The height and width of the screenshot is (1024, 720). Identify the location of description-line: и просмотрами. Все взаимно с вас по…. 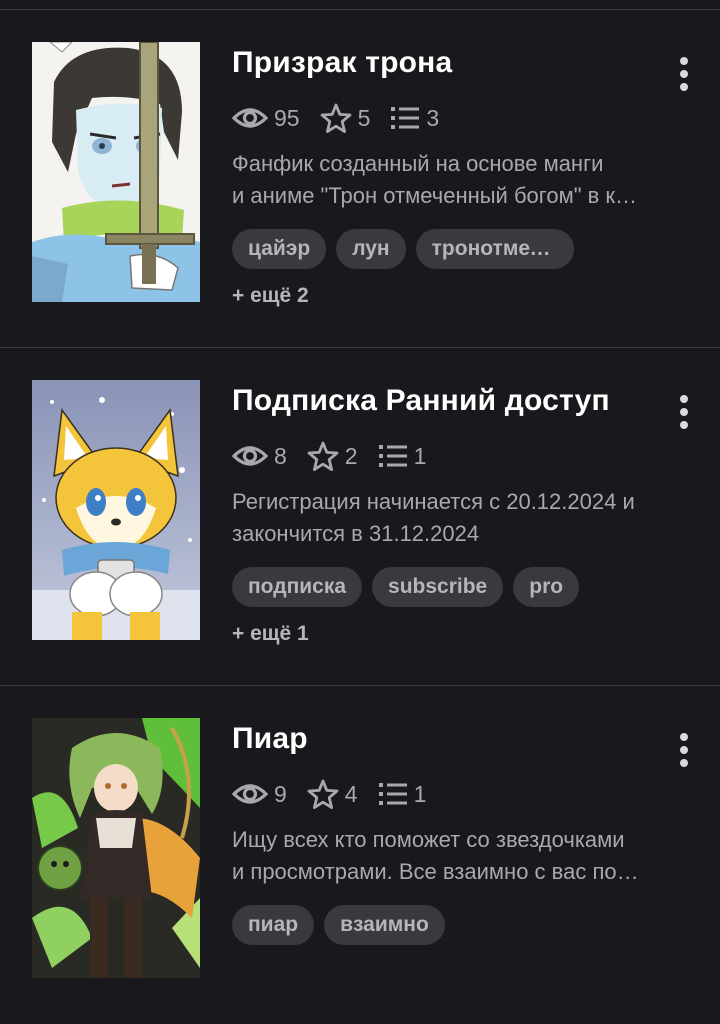
(435, 871).